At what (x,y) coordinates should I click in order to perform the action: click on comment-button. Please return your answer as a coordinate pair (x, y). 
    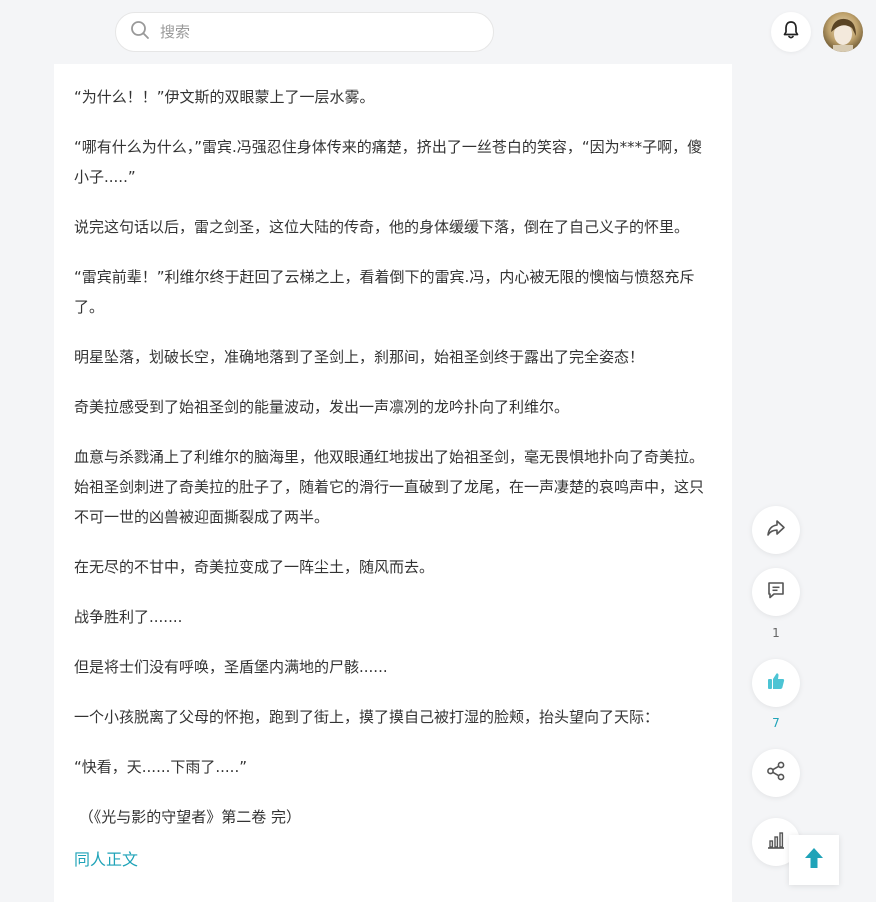
    Looking at the image, I should click on (776, 592).